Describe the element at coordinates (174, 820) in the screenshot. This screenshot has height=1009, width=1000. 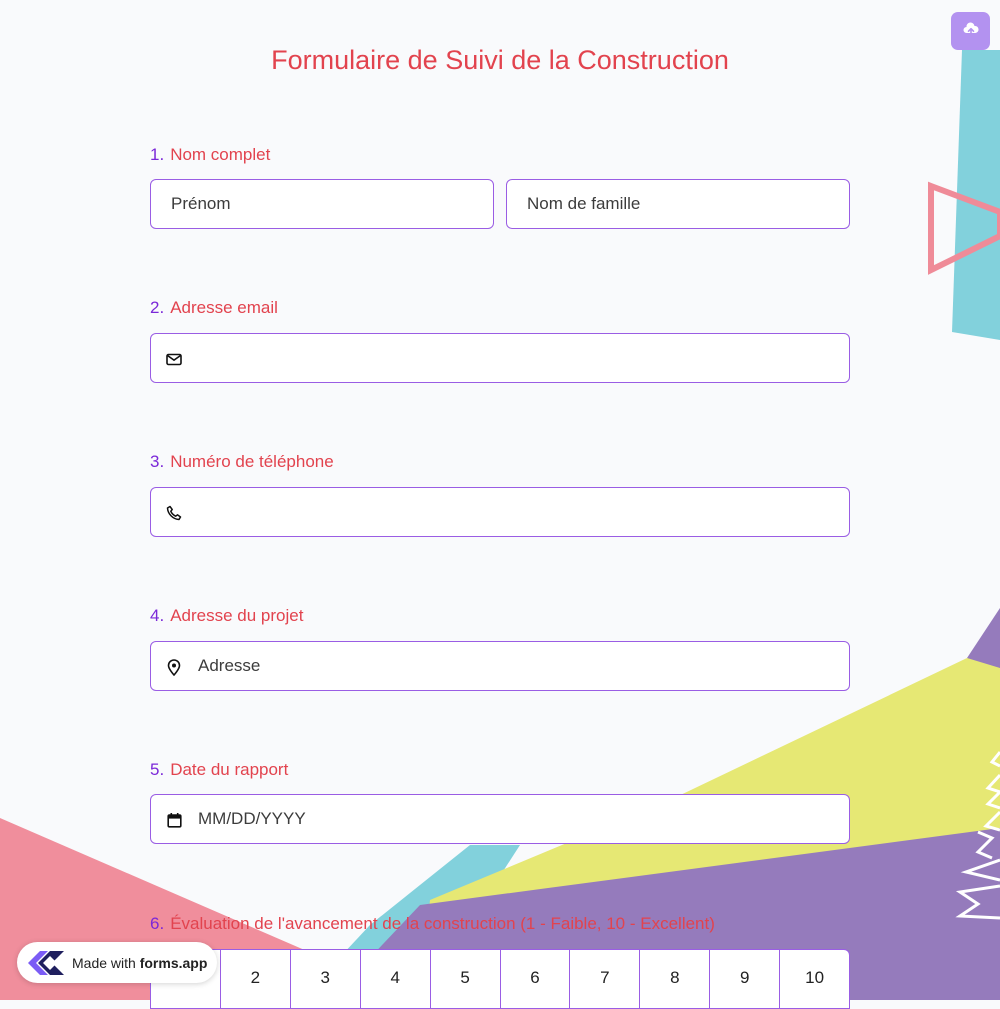
I see `calendar-icon` at that location.